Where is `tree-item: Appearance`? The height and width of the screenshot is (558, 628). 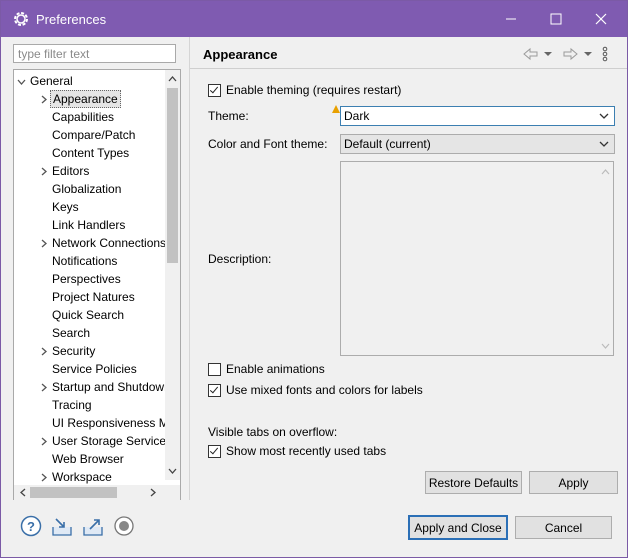
tree-item: Appearance is located at coordinates (89, 99).